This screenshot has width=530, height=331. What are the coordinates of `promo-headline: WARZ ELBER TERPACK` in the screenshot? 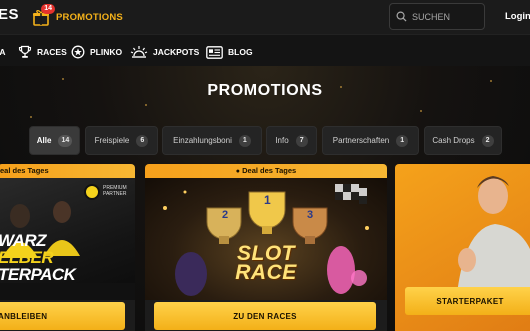 It's located at (38, 257).